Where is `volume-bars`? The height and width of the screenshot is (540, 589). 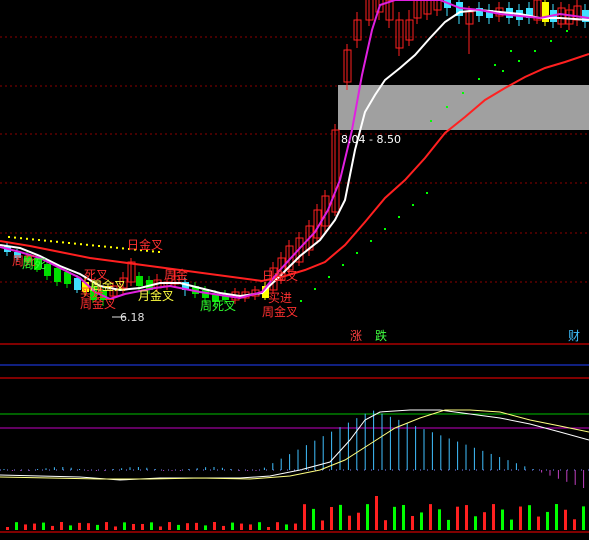 volume-bars is located at coordinates (295, 513).